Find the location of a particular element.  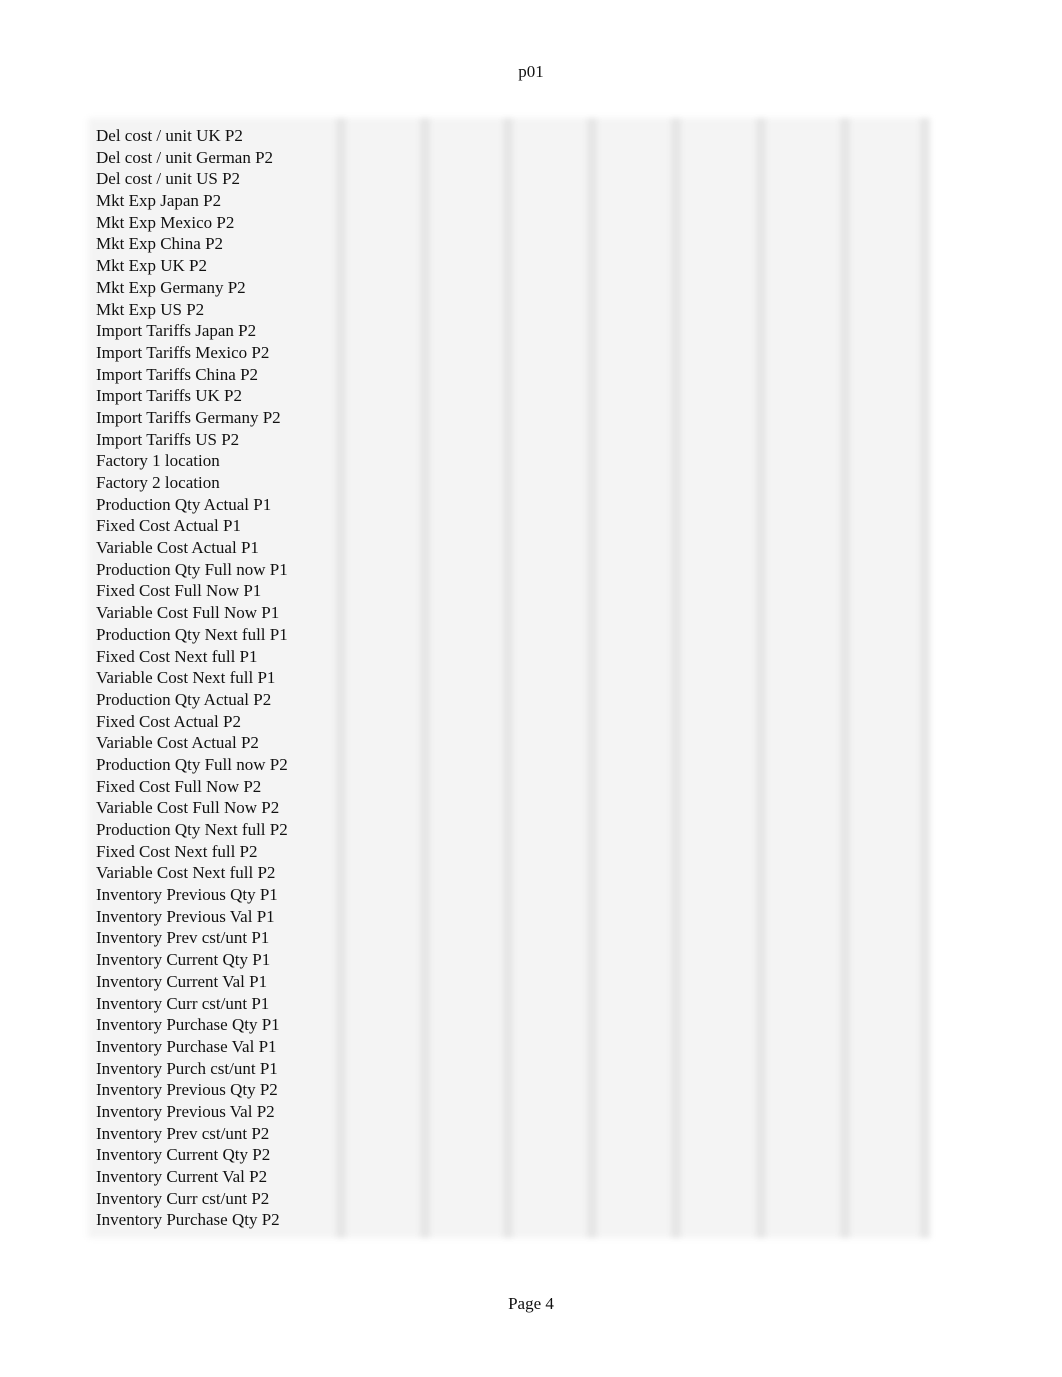

row-label: Production Qty Actual P1 is located at coordinates (184, 504).